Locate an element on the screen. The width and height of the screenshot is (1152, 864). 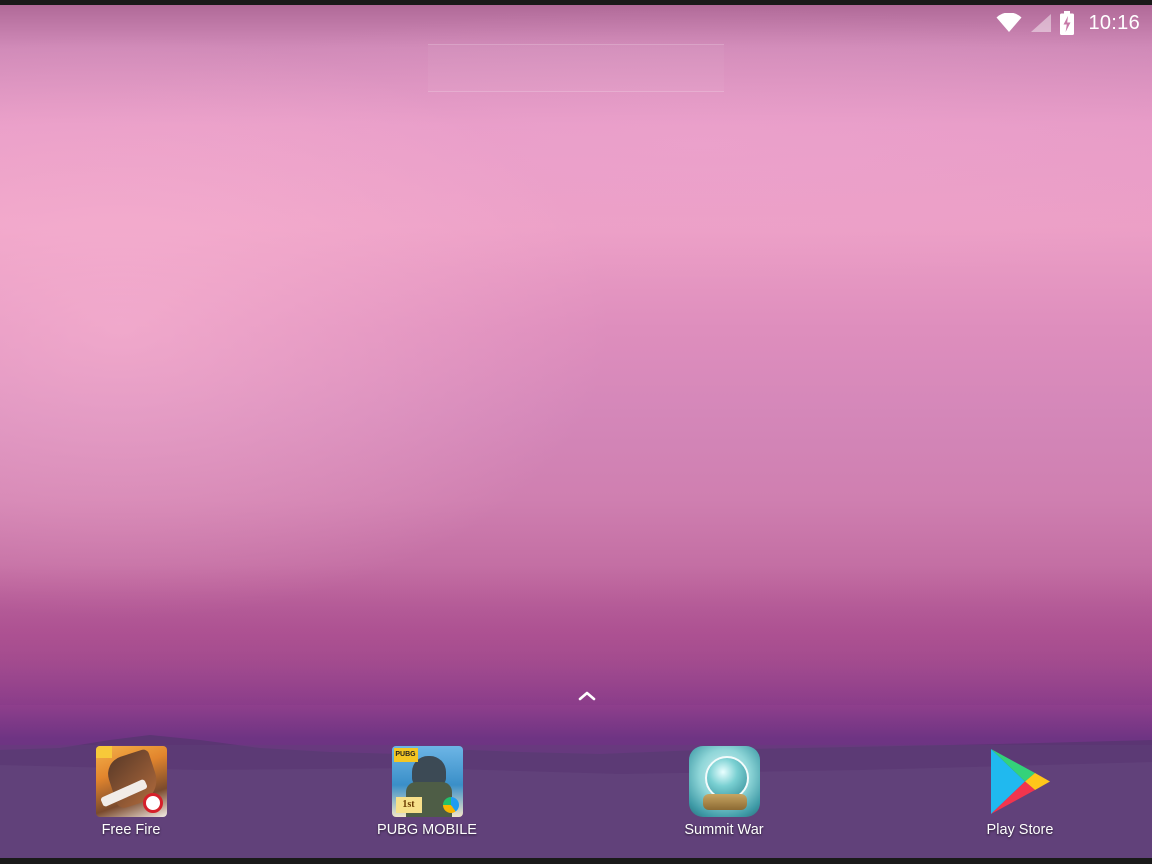
battery-charging-icon is located at coordinates (1067, 23).